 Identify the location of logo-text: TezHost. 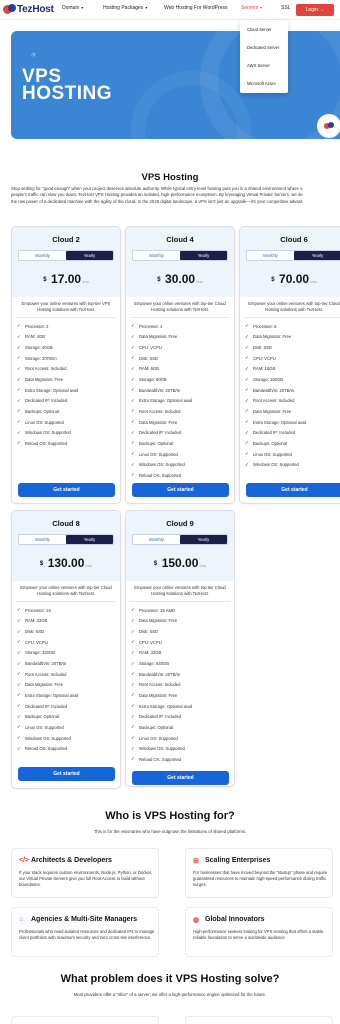
(35, 9).